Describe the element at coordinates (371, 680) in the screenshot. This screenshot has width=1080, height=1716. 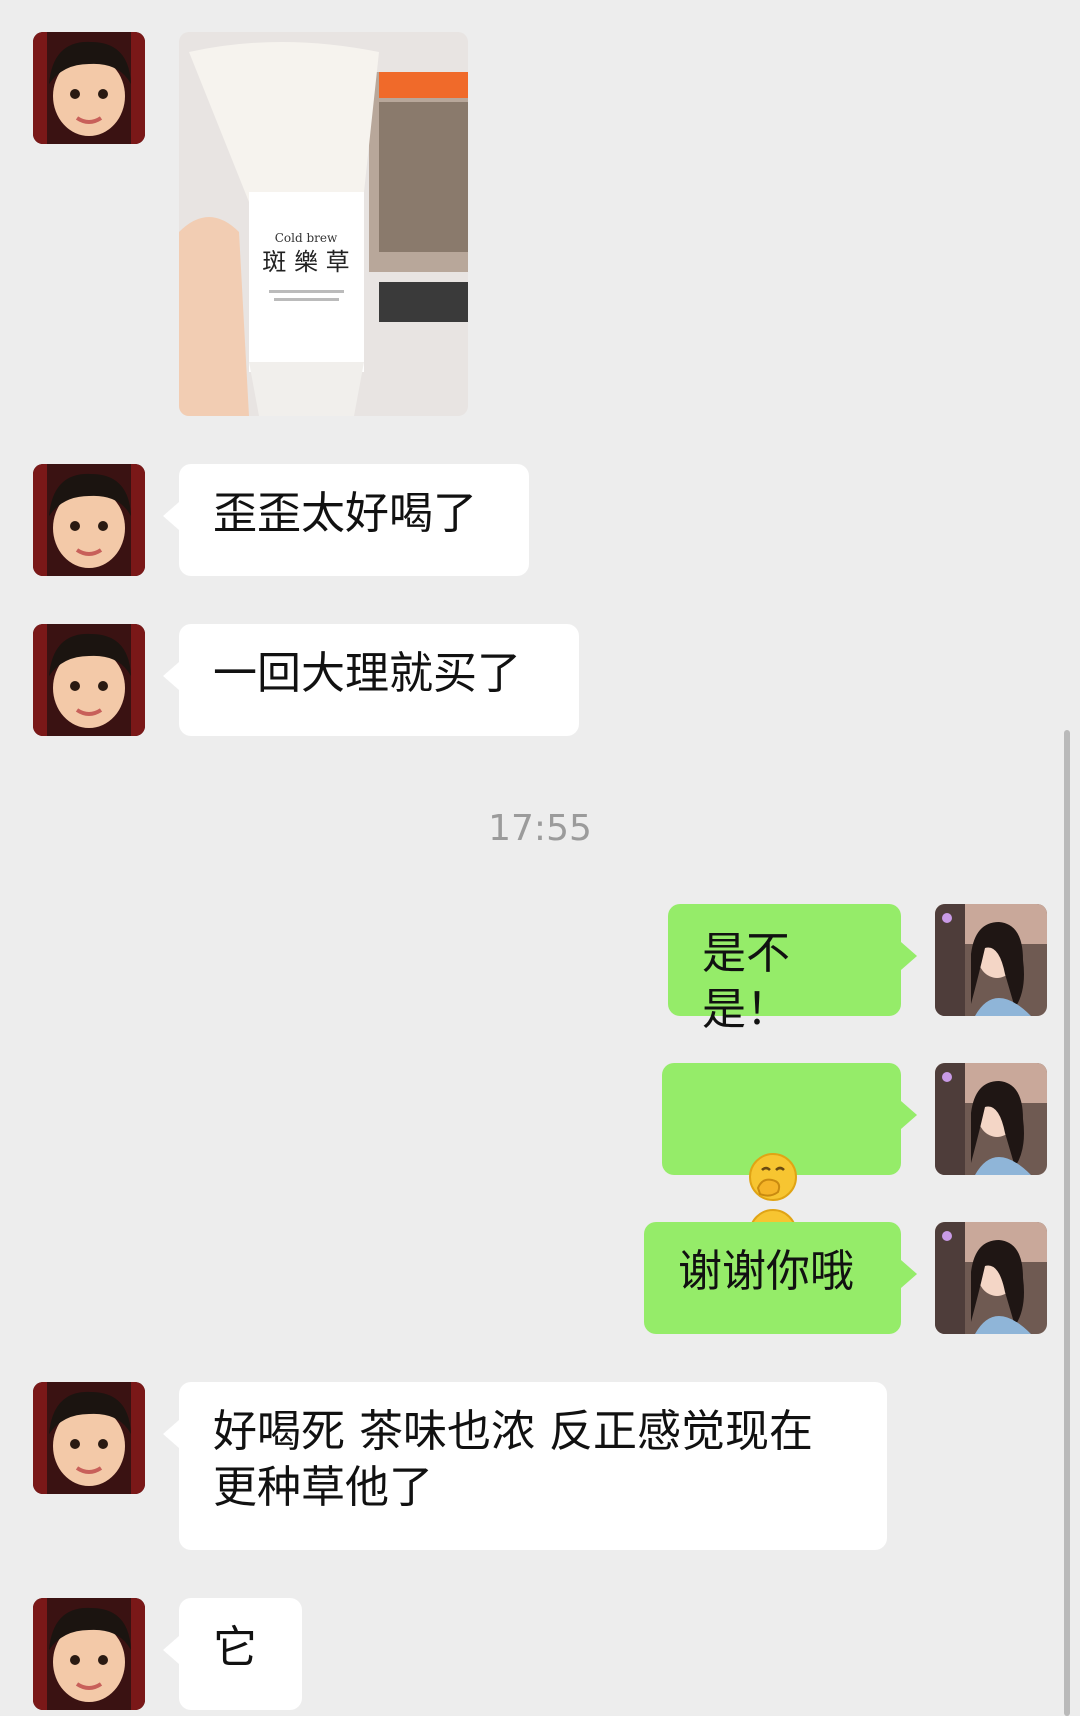
I see `message-bubble: 一回大理就买了` at that location.